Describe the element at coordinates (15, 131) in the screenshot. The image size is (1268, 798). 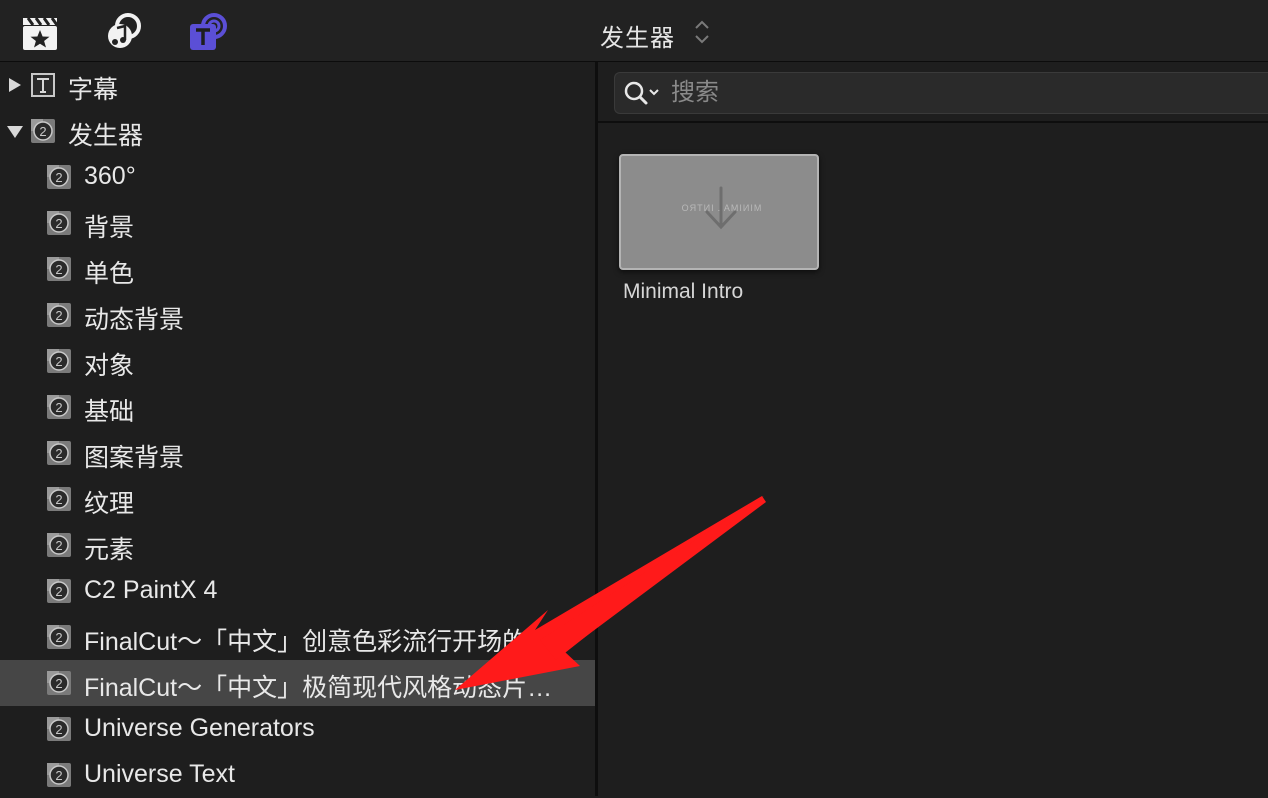
I see `disclosure-down-icon` at that location.